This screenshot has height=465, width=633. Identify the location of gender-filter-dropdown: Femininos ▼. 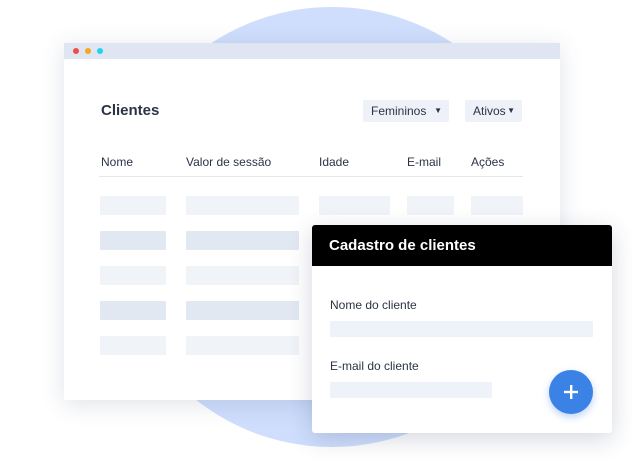
(406, 111).